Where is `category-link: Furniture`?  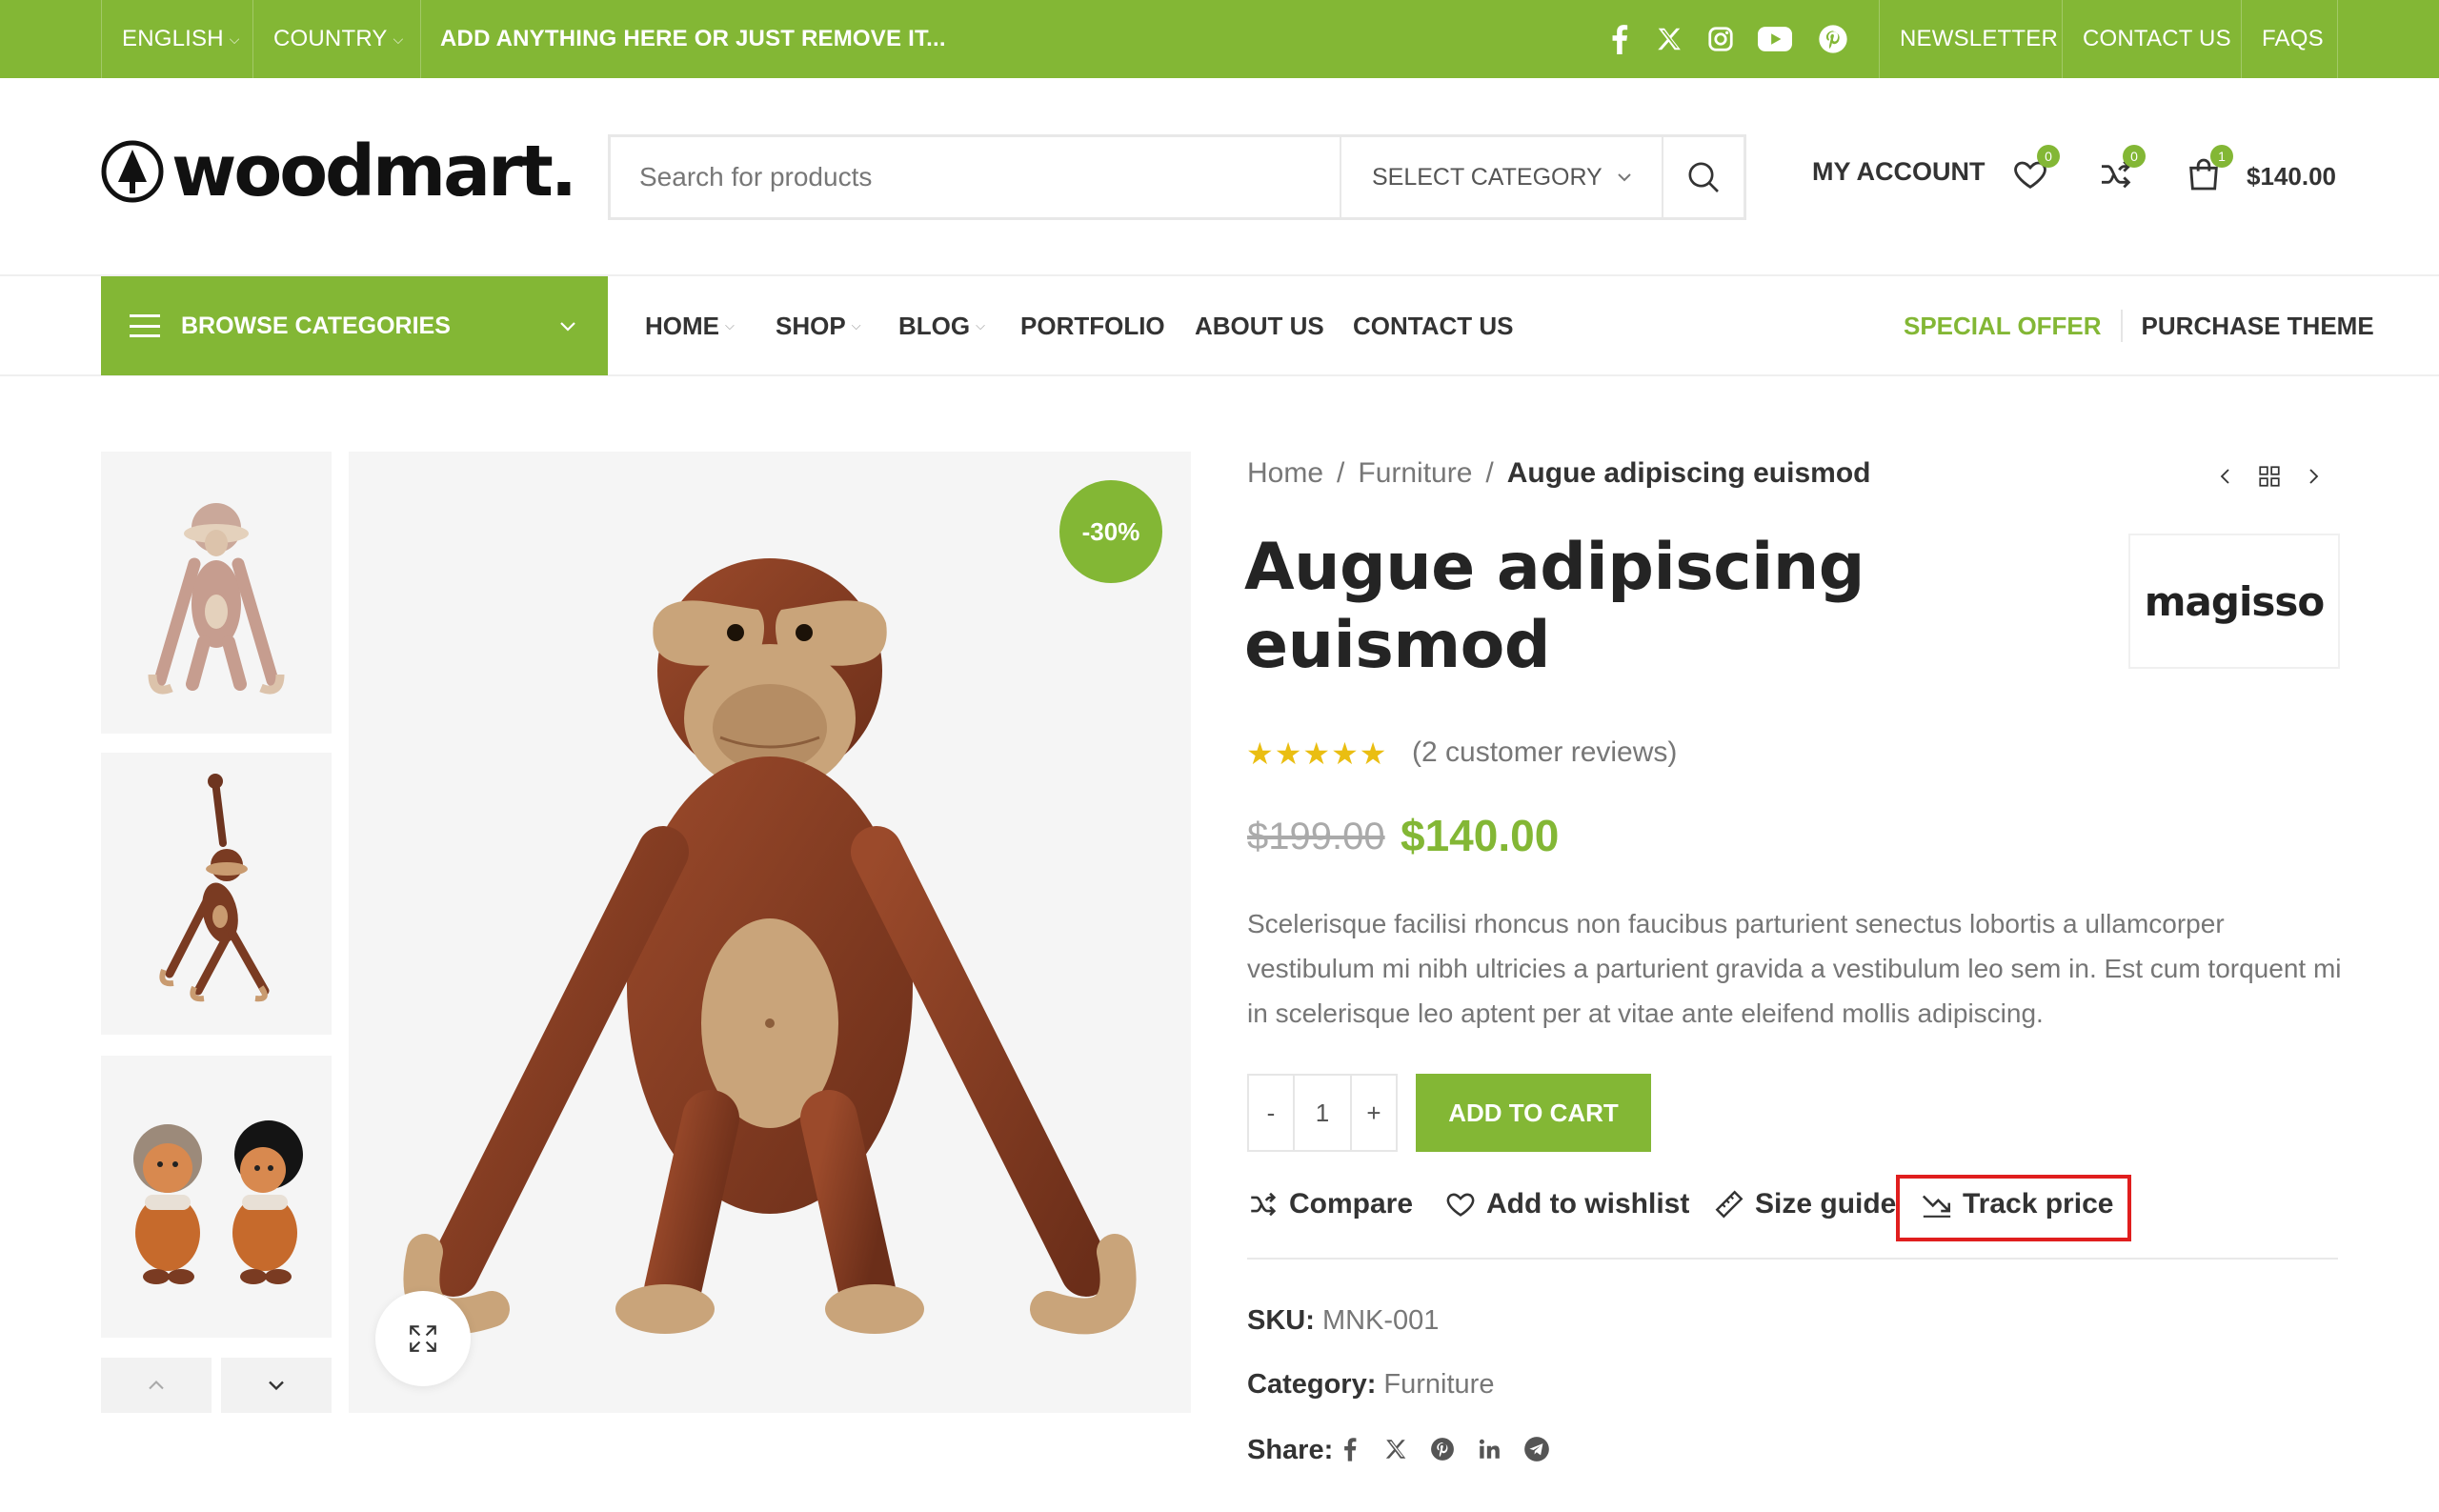
category-link: Furniture is located at coordinates (1438, 1385).